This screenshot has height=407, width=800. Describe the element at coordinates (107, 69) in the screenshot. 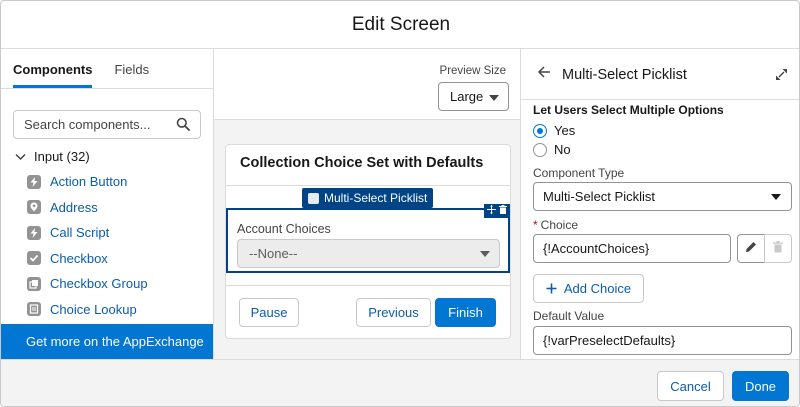

I see `panel-tabs: Components Fields` at that location.